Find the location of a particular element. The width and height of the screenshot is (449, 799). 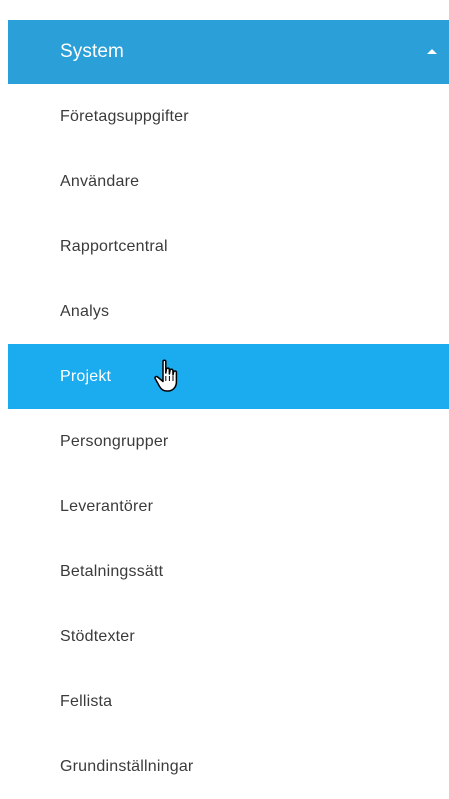

menu-item-label: Persongrupper is located at coordinates (114, 441).